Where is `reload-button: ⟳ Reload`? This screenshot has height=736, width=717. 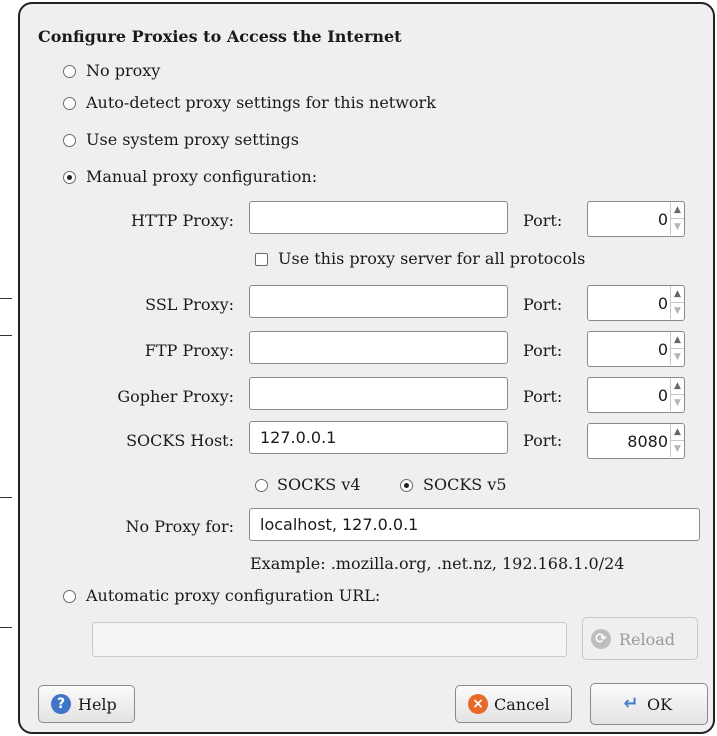
reload-button: ⟳ Reload is located at coordinates (640, 638).